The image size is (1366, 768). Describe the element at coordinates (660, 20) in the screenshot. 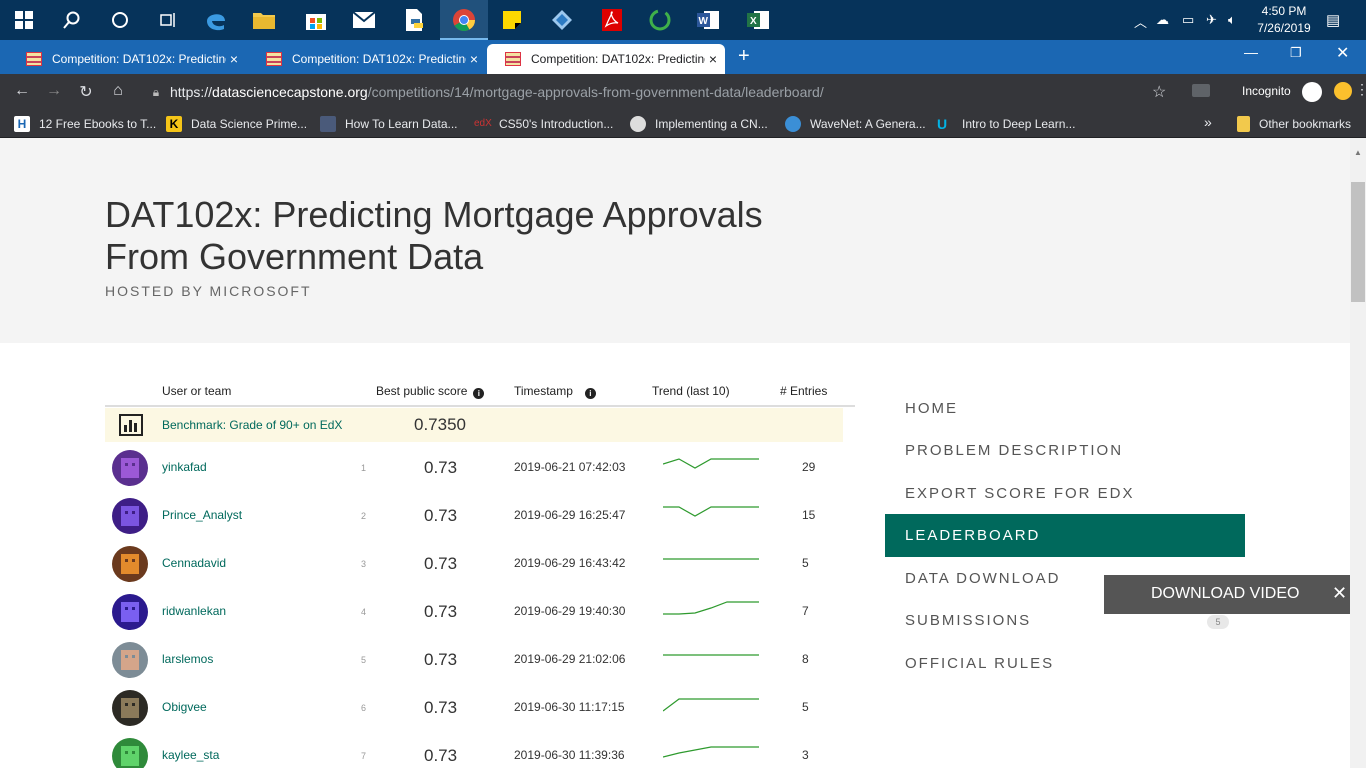

I see `sync-app-icon` at that location.